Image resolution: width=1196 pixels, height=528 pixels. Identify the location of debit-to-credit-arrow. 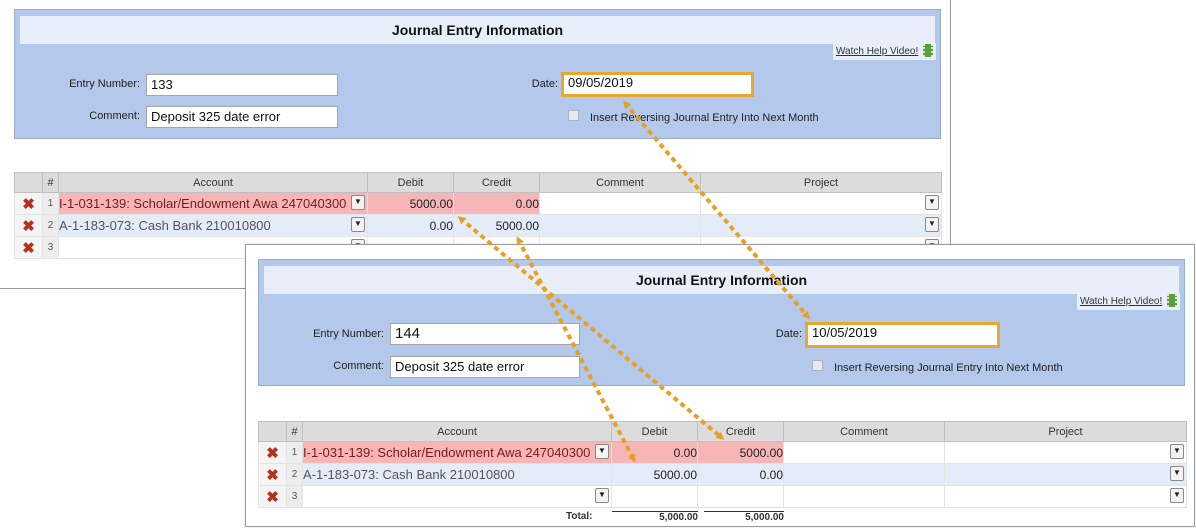
(591, 328).